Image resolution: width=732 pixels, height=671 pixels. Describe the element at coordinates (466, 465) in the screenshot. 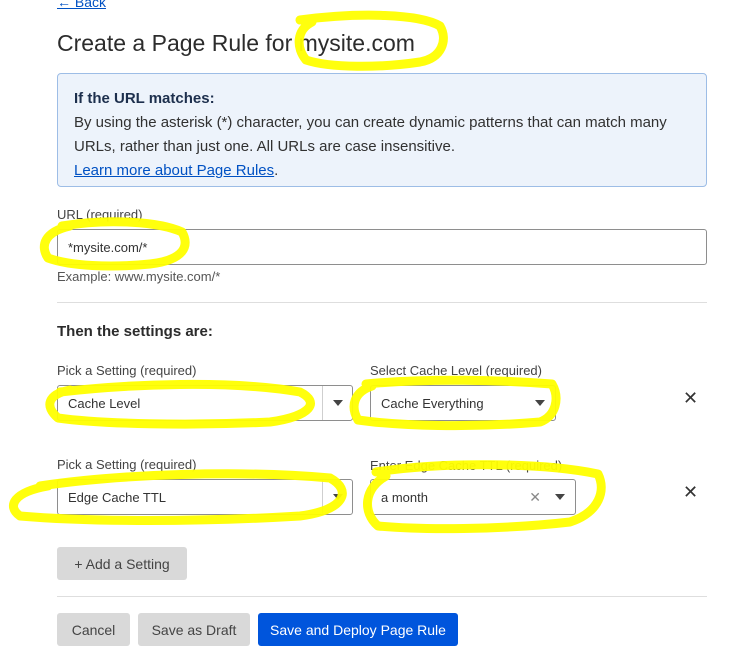

I see `option-label-2: Enter Edge Cache TTL (required)` at that location.